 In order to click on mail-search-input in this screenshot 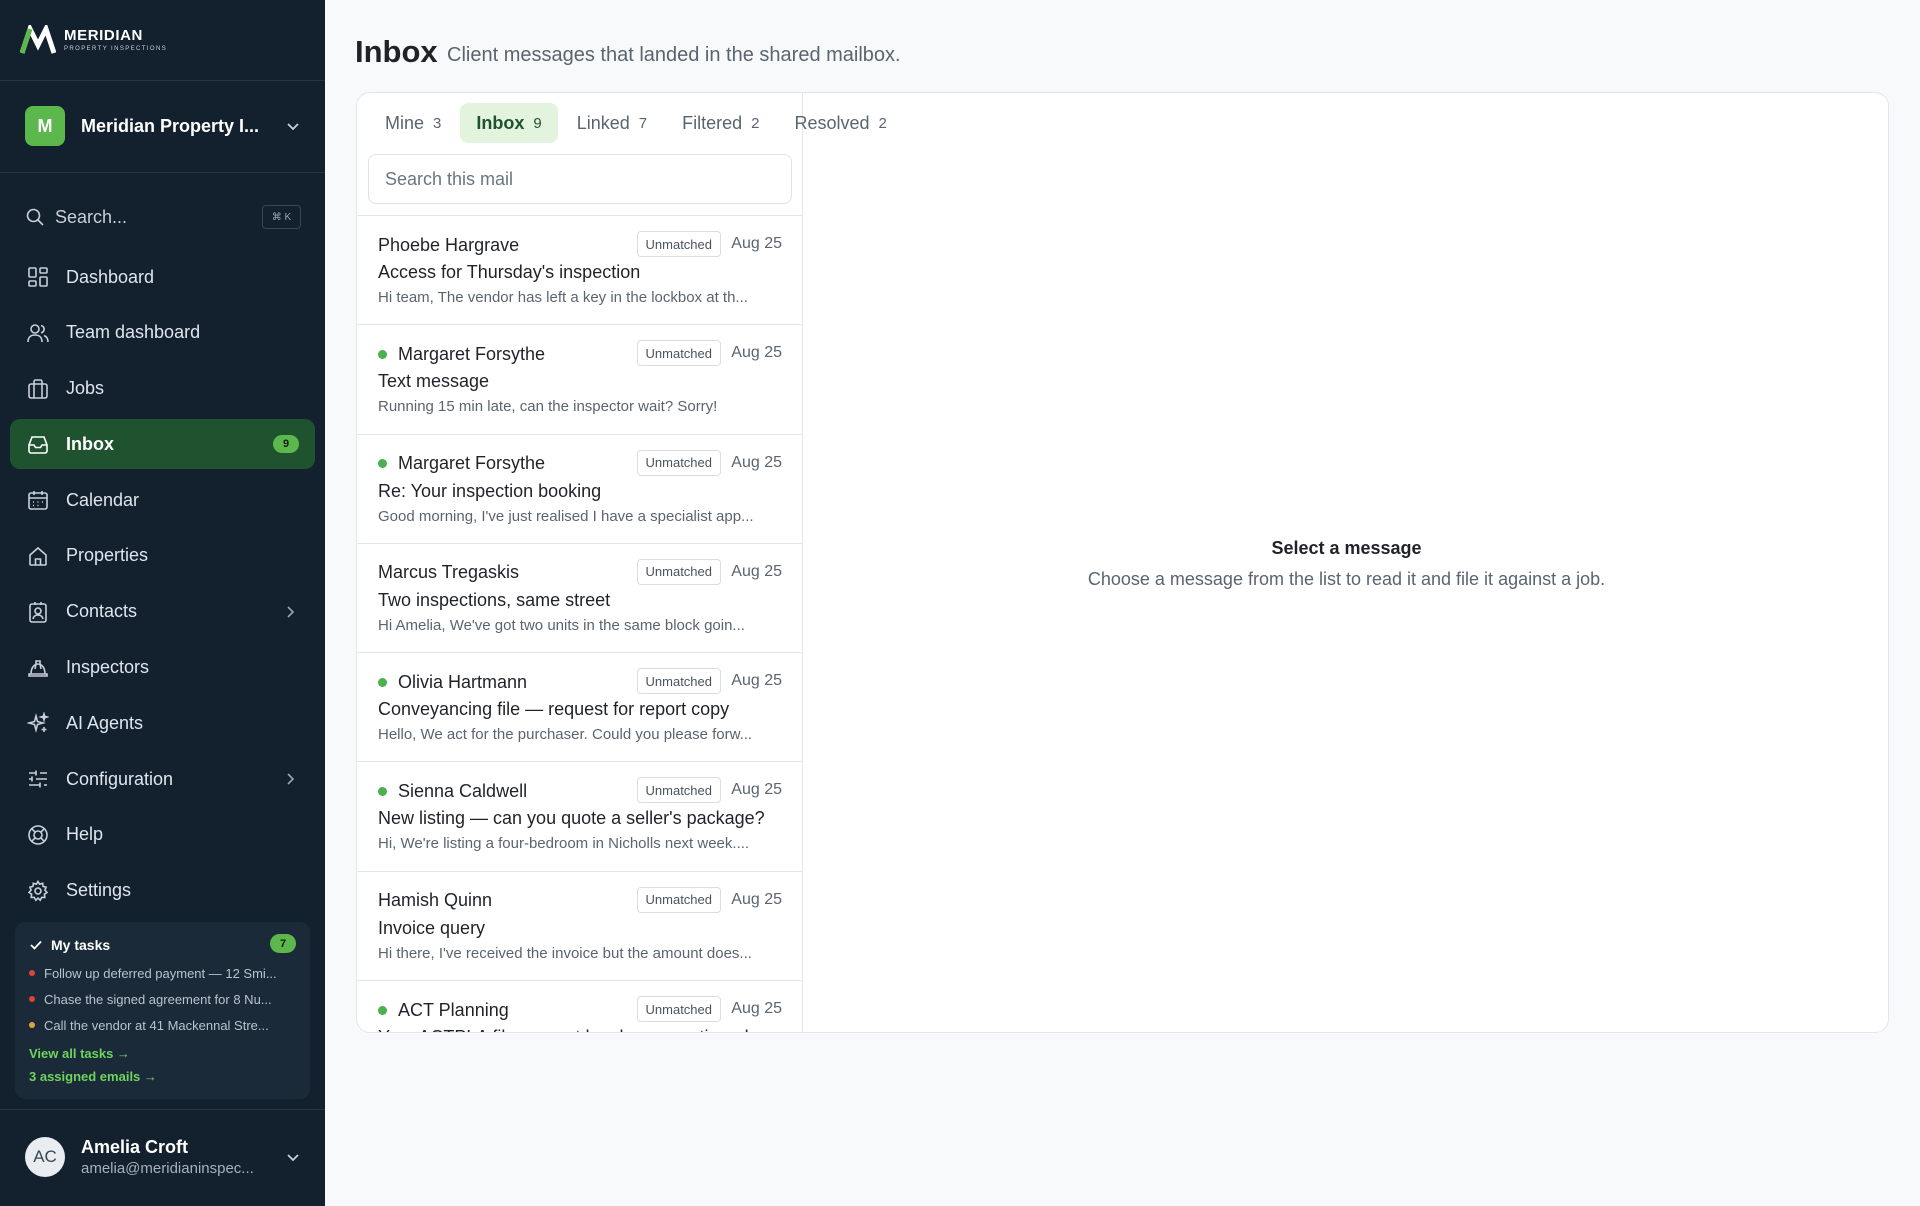, I will do `click(580, 179)`.